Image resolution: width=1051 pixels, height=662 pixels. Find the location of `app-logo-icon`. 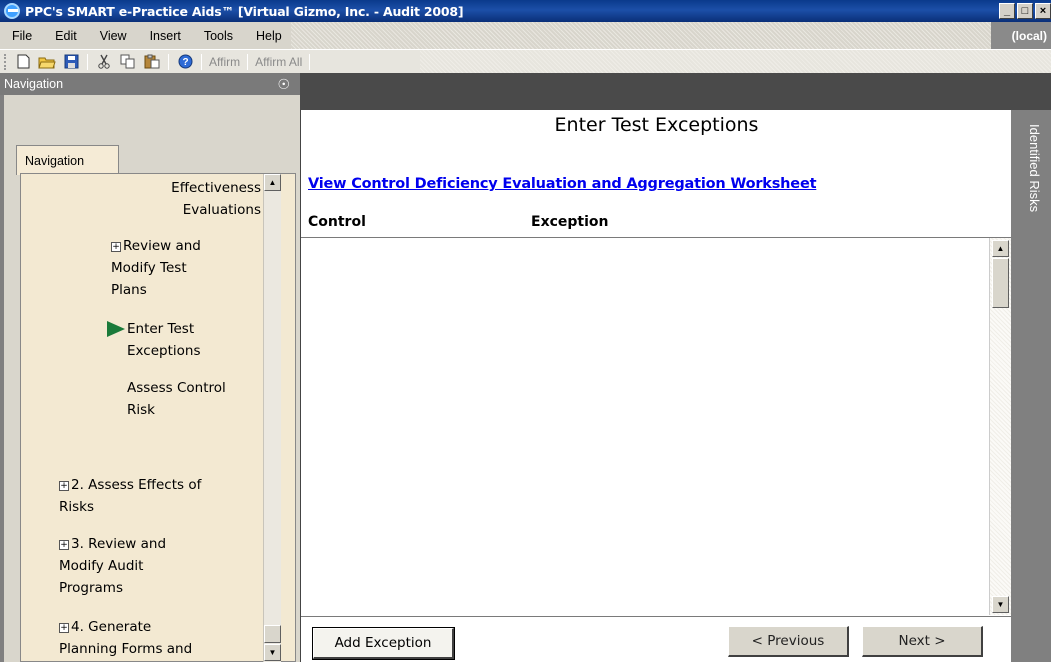

app-logo-icon is located at coordinates (13, 11).